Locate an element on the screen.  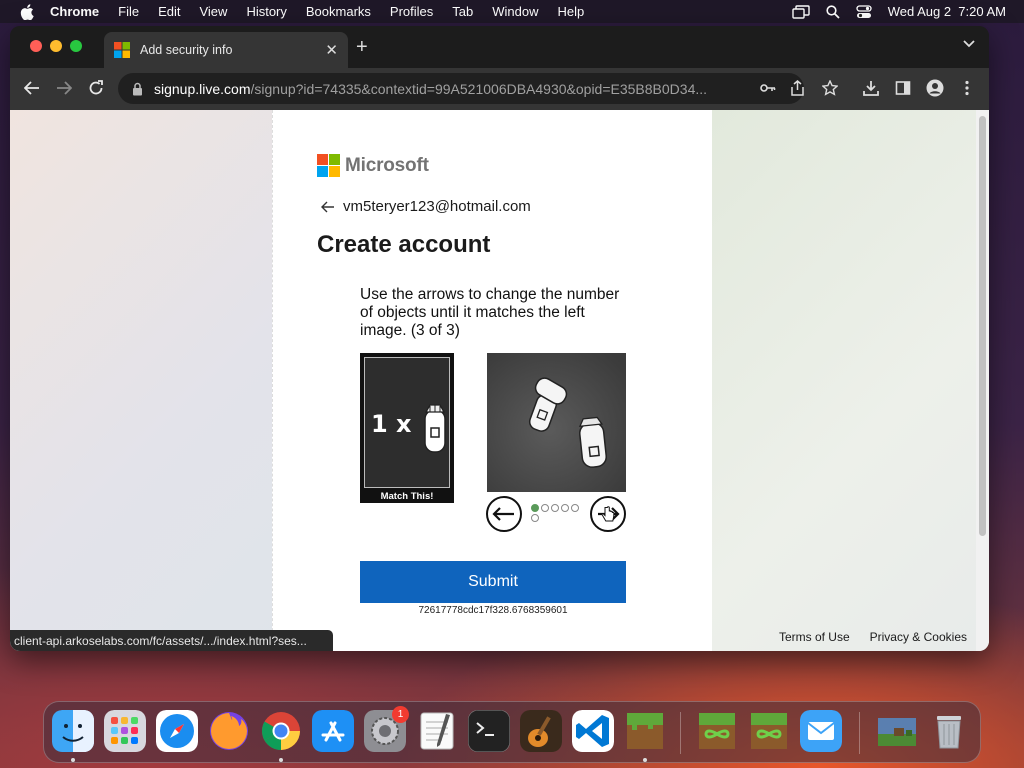
page-scrollbar is located at coordinates (982, 380).